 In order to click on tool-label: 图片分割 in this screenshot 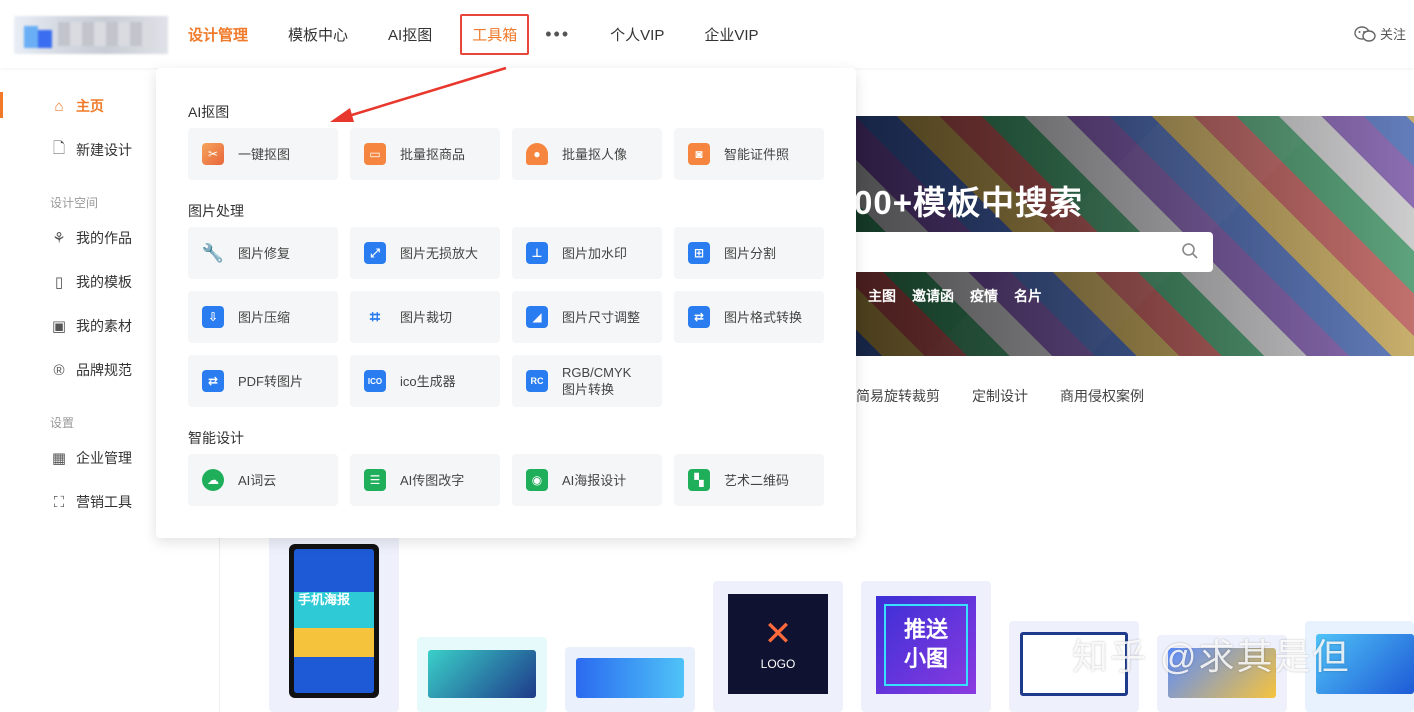, I will do `click(750, 253)`.